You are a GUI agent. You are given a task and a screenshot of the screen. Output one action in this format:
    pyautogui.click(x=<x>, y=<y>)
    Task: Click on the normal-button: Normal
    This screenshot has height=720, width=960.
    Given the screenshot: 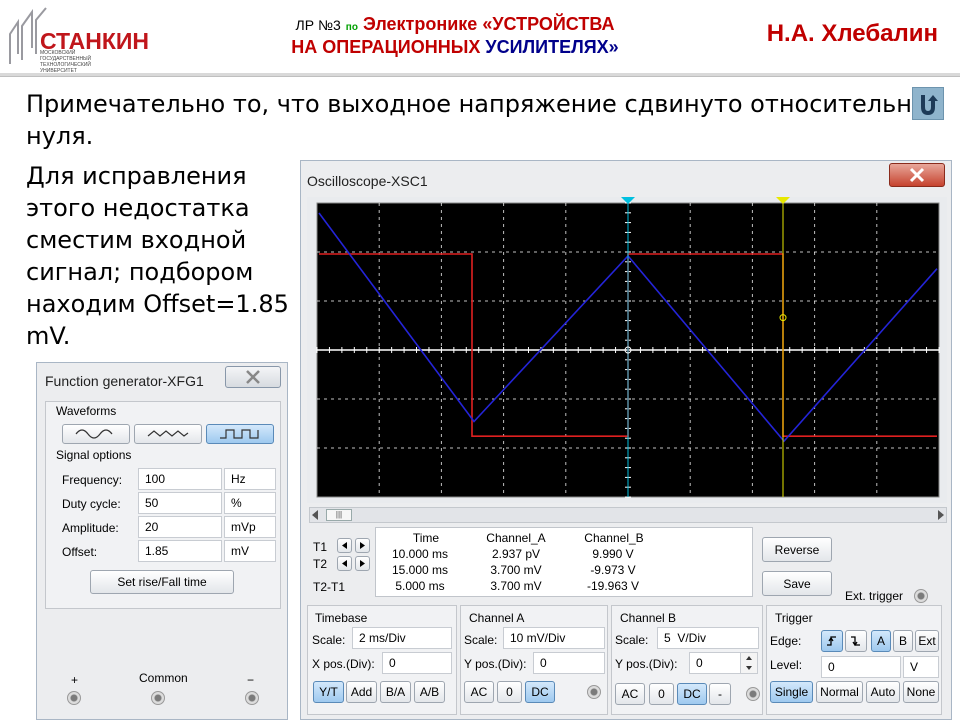 What is the action you would take?
    pyautogui.click(x=839, y=692)
    